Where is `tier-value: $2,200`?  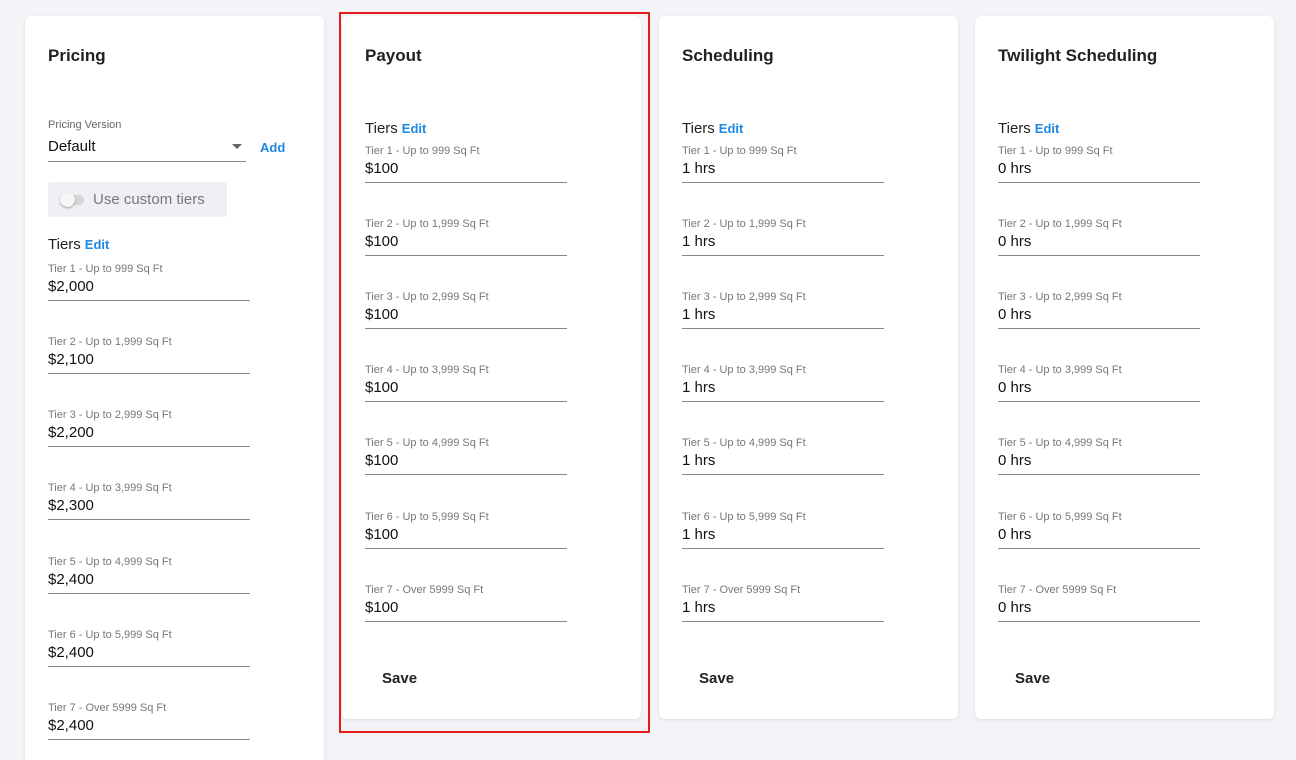 tier-value: $2,200 is located at coordinates (71, 432).